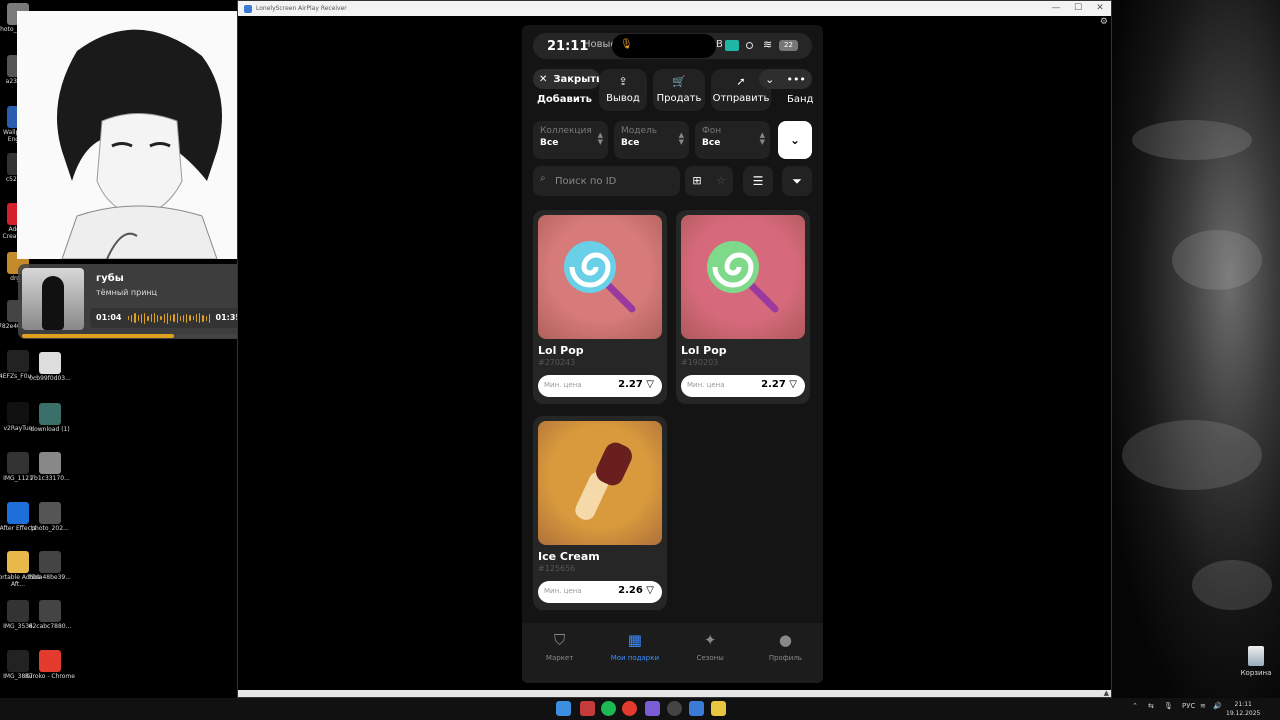 The width and height of the screenshot is (1280, 720). I want to click on language-indicator: РУС, so click(1188, 706).